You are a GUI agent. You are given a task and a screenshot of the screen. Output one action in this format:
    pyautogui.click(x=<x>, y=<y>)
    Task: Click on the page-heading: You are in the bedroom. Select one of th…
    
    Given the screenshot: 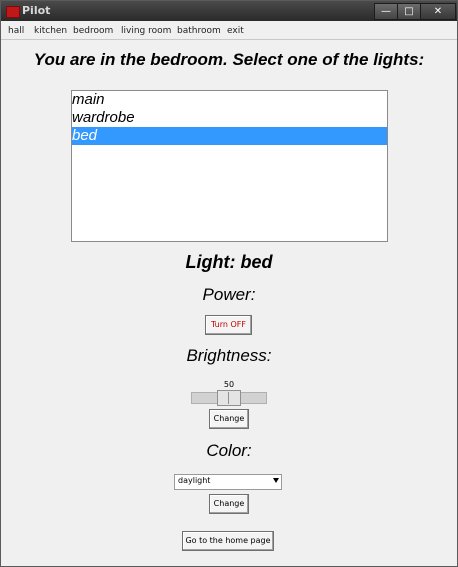 What is the action you would take?
    pyautogui.click(x=229, y=59)
    